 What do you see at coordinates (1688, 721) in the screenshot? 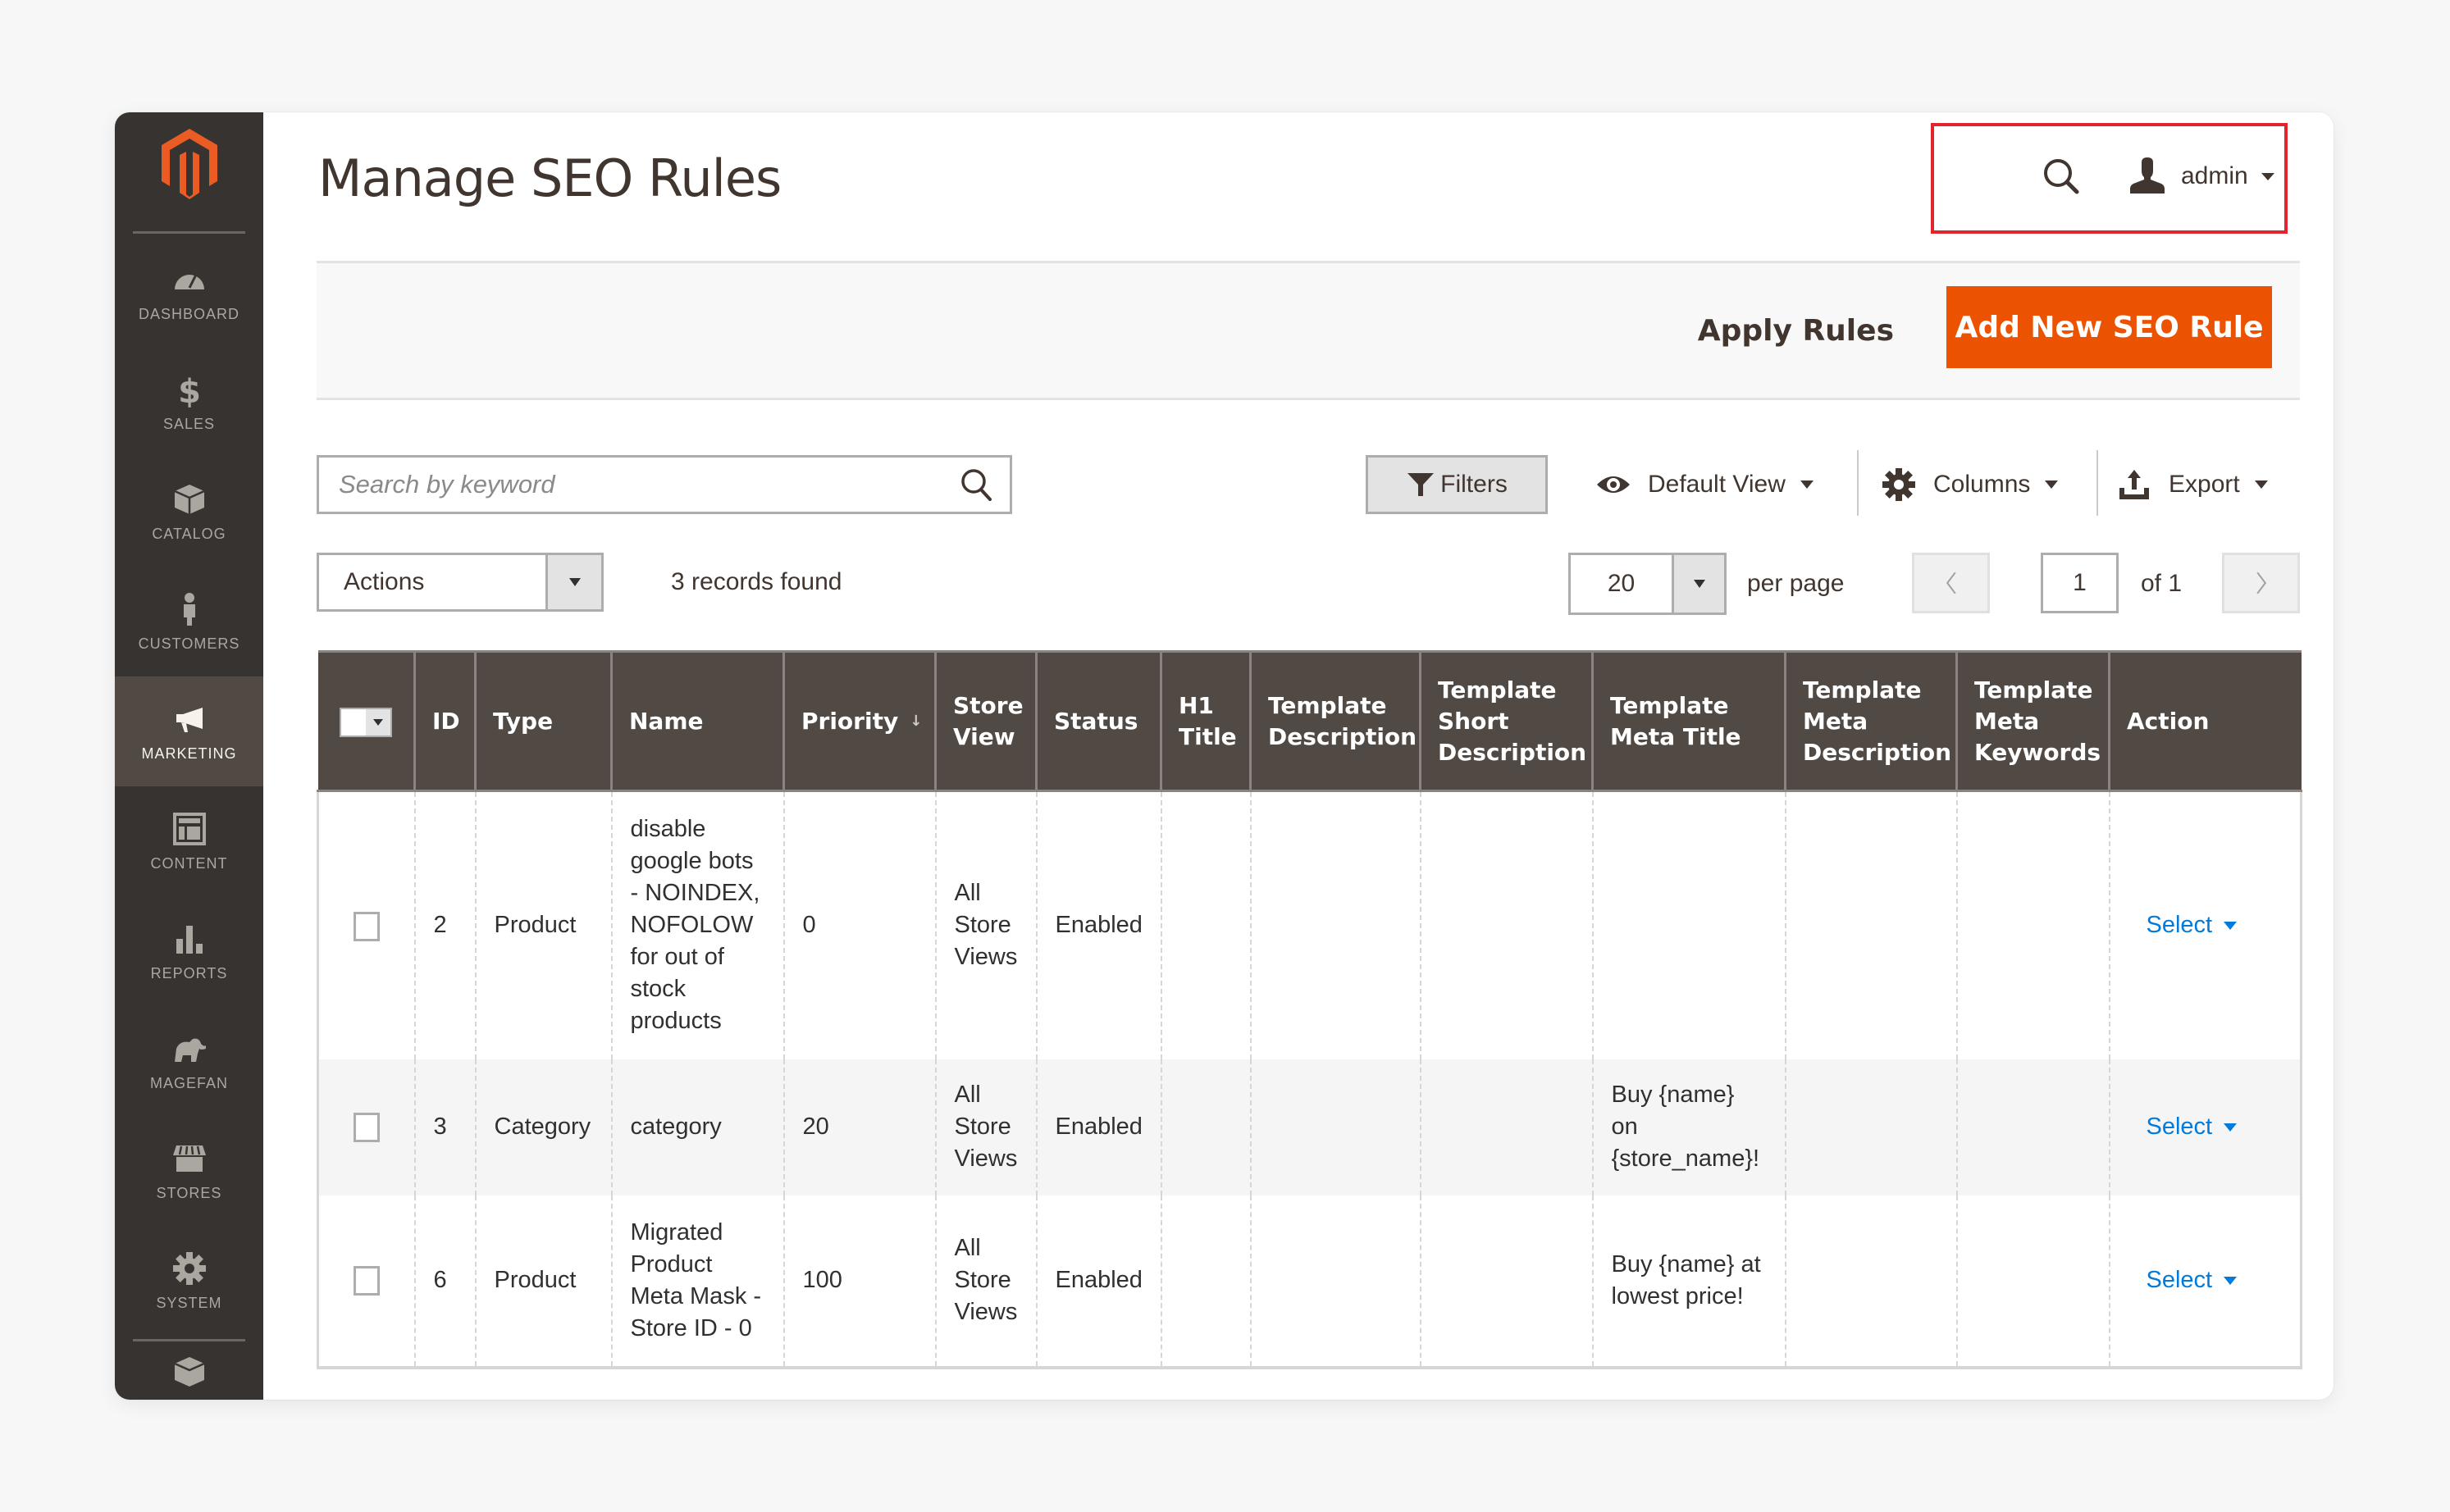
I see `column-header-template-meta-title: Template Meta Title` at bounding box center [1688, 721].